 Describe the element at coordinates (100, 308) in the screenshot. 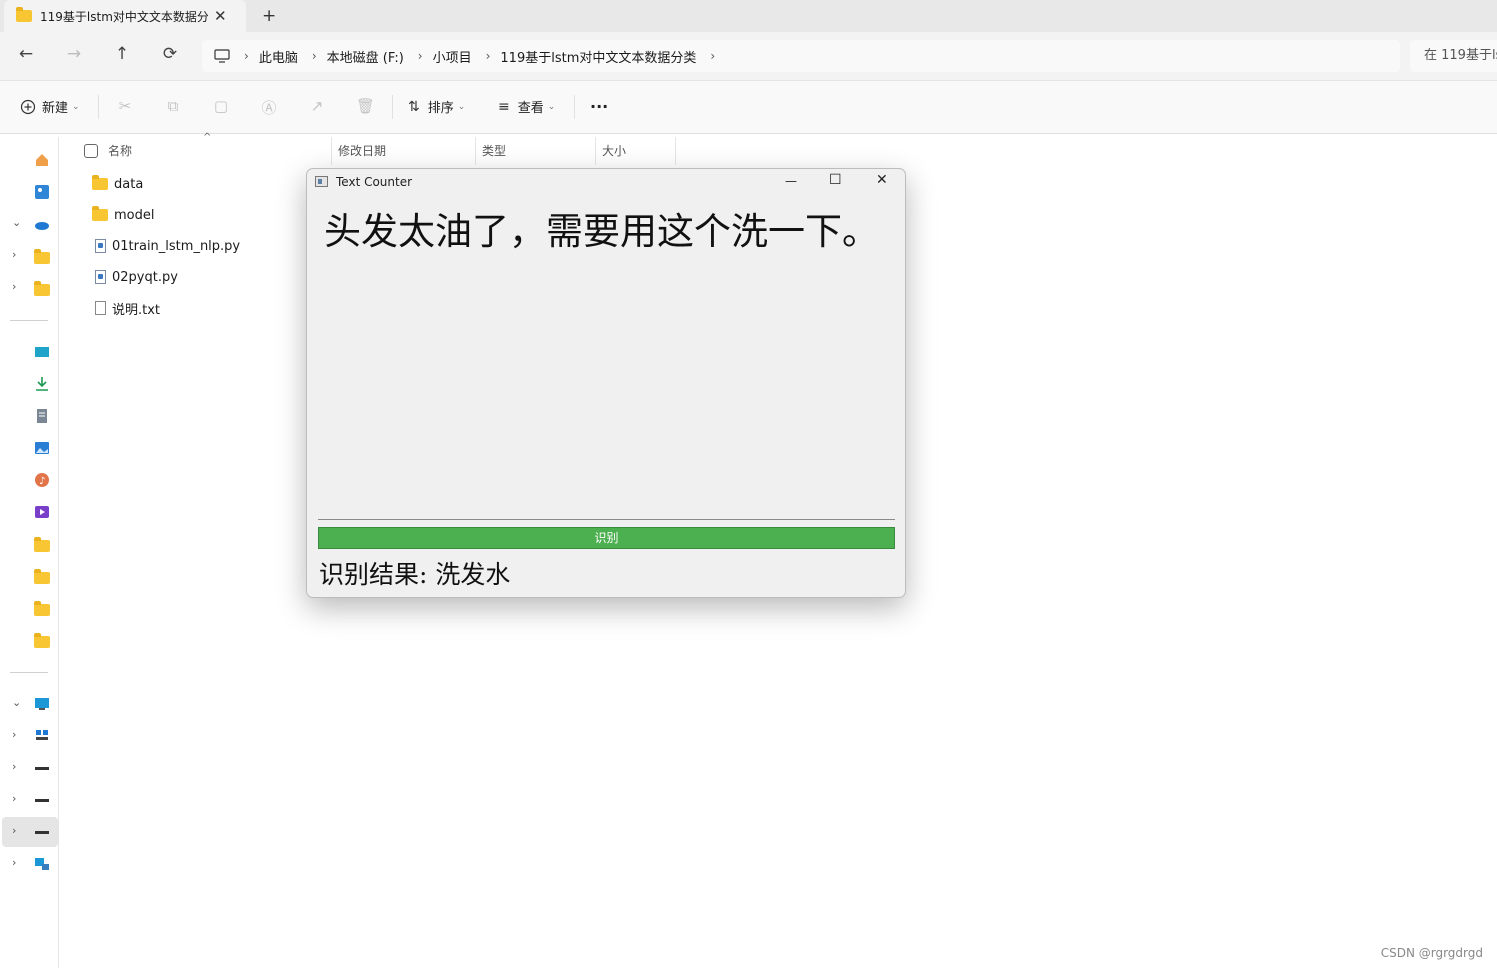

I see `text-file-icon` at that location.